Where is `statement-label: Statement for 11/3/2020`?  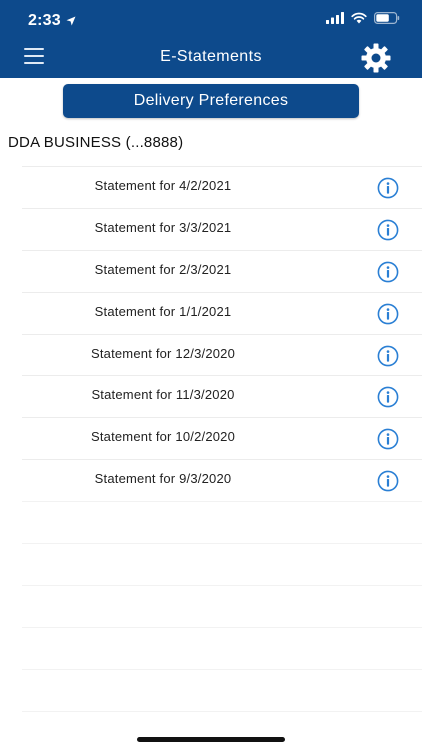 statement-label: Statement for 11/3/2020 is located at coordinates (163, 394).